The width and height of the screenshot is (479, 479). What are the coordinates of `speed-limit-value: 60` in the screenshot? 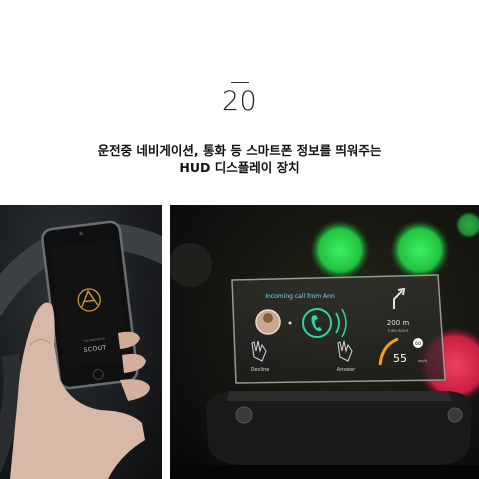 It's located at (418, 344).